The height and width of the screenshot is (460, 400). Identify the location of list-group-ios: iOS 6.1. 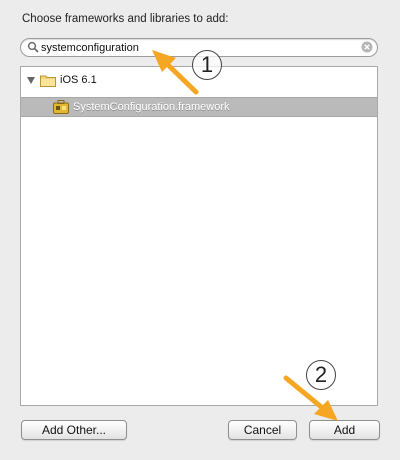
(199, 81).